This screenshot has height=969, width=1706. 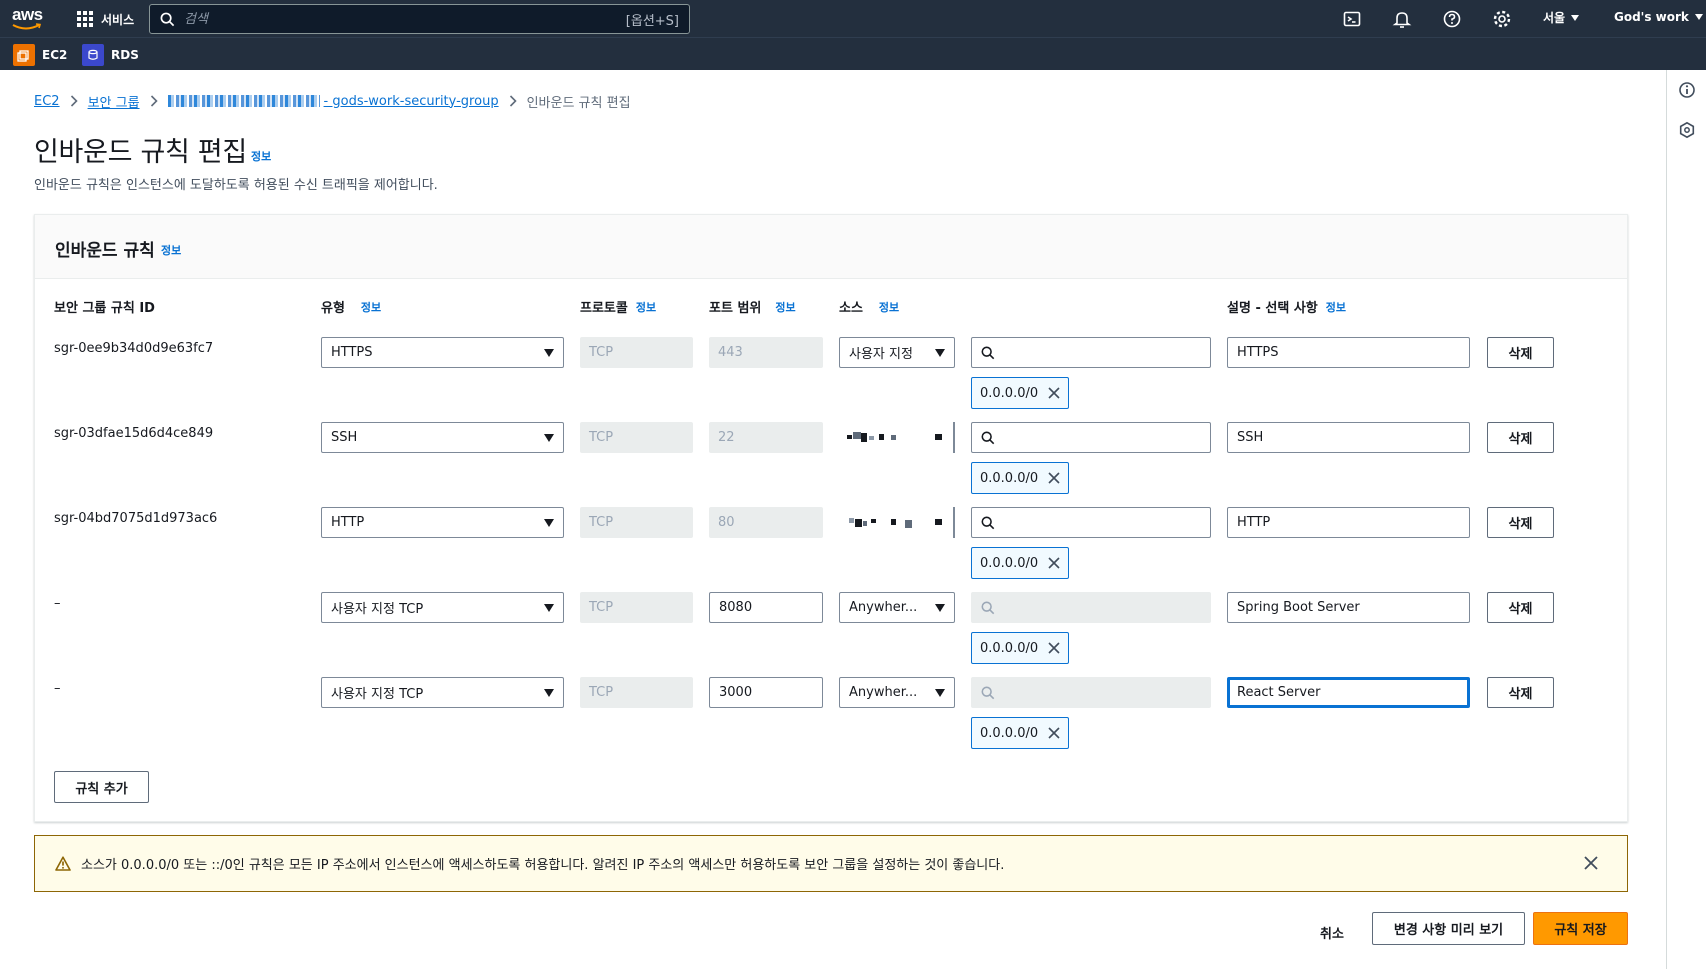 What do you see at coordinates (352, 352) in the screenshot?
I see `type-select-value: HTTPS` at bounding box center [352, 352].